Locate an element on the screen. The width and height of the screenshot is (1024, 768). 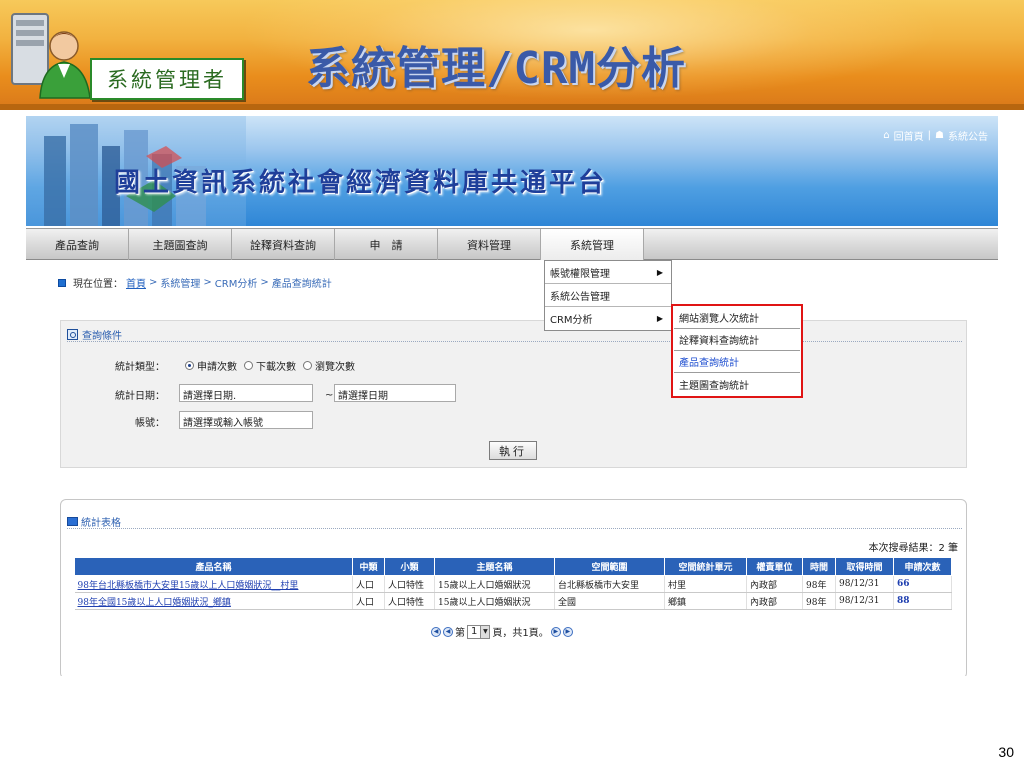
menu-item-label: CRM分析 is located at coordinates (571, 320).